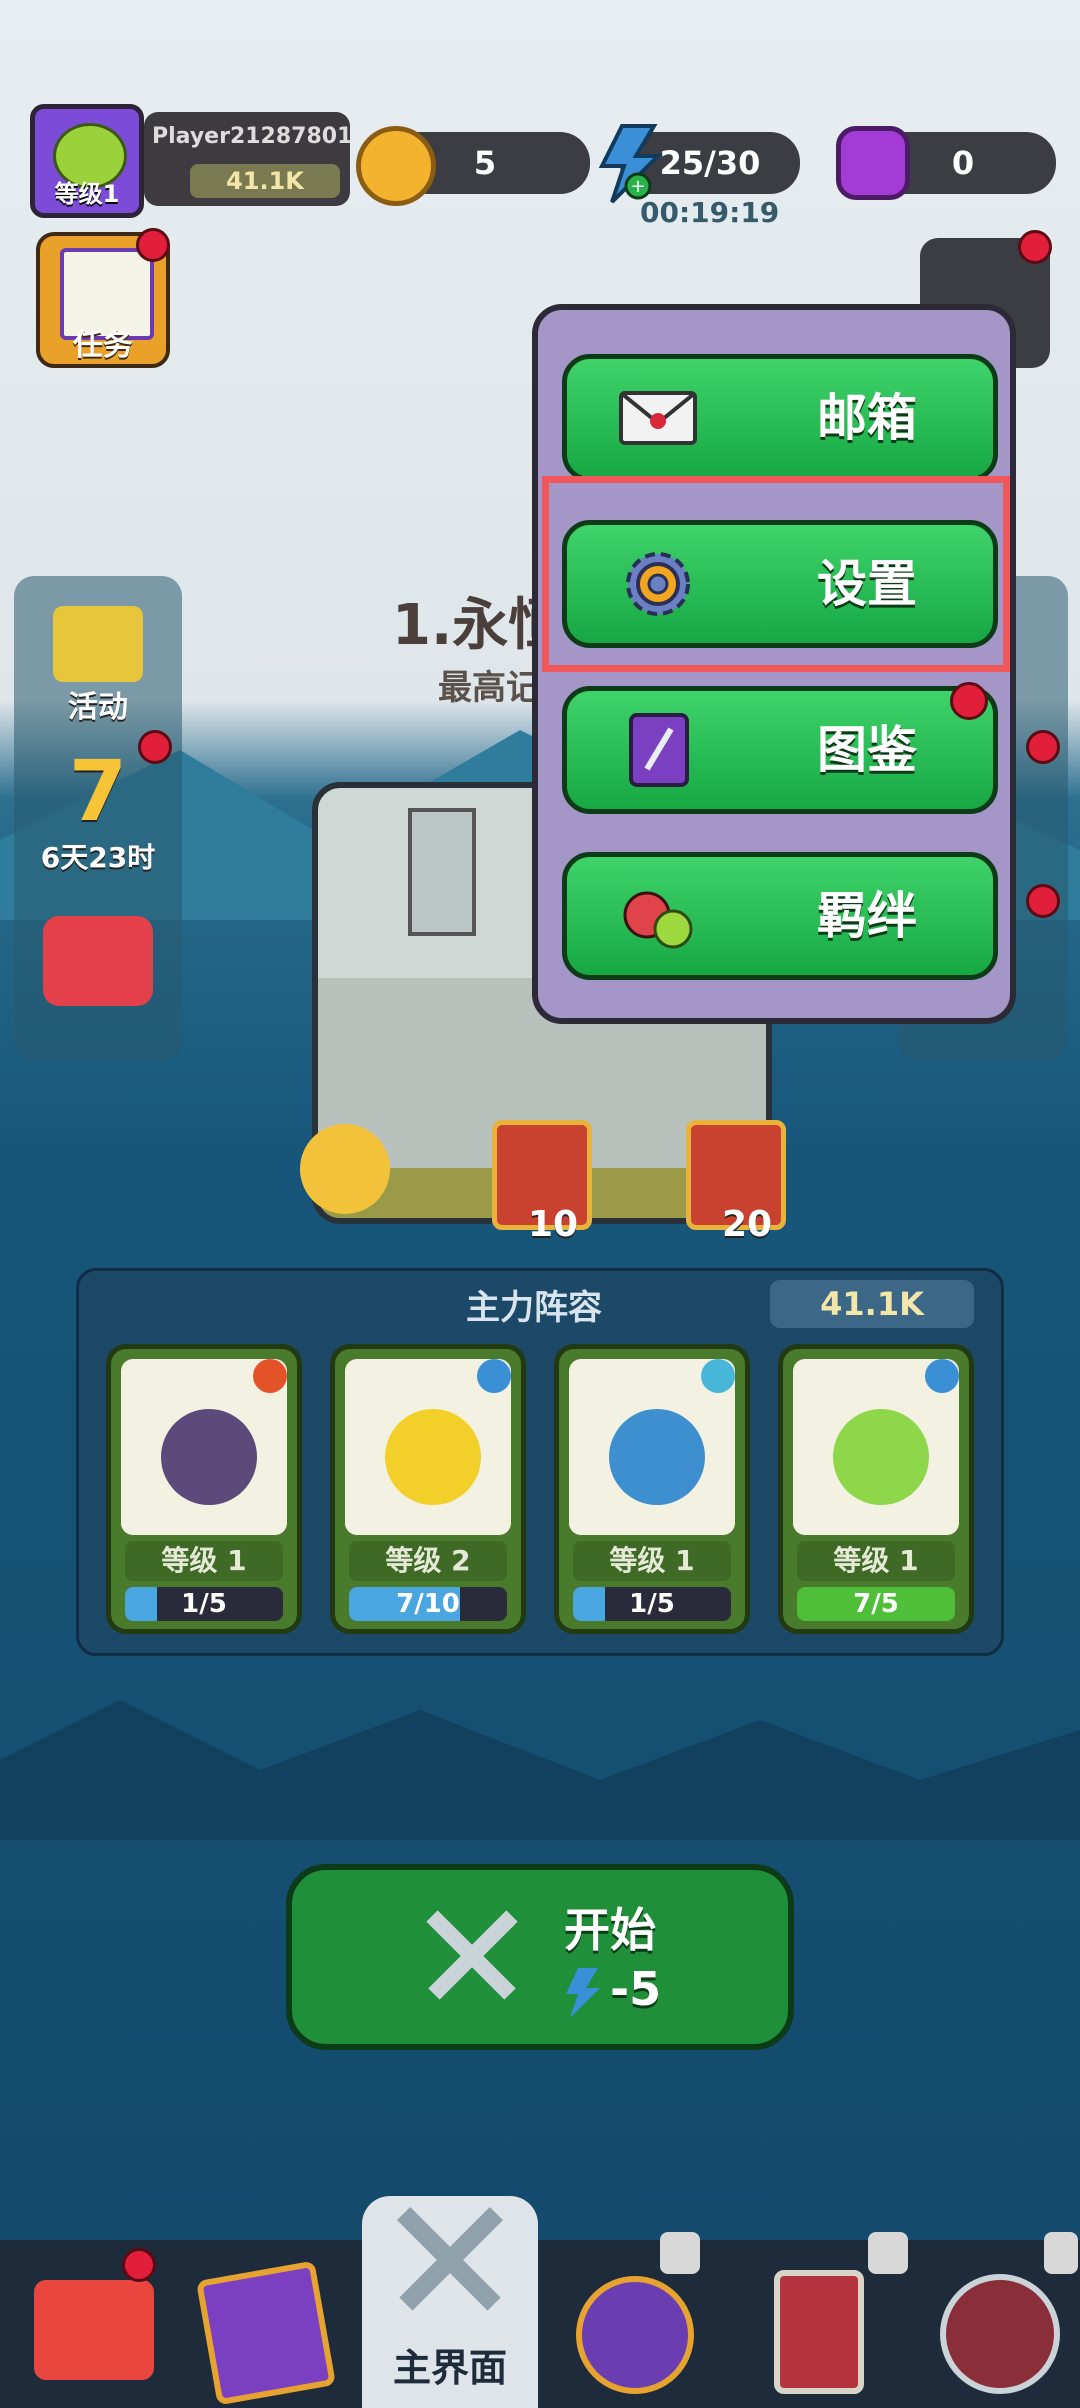  I want to click on event-button: 活动, so click(98, 666).